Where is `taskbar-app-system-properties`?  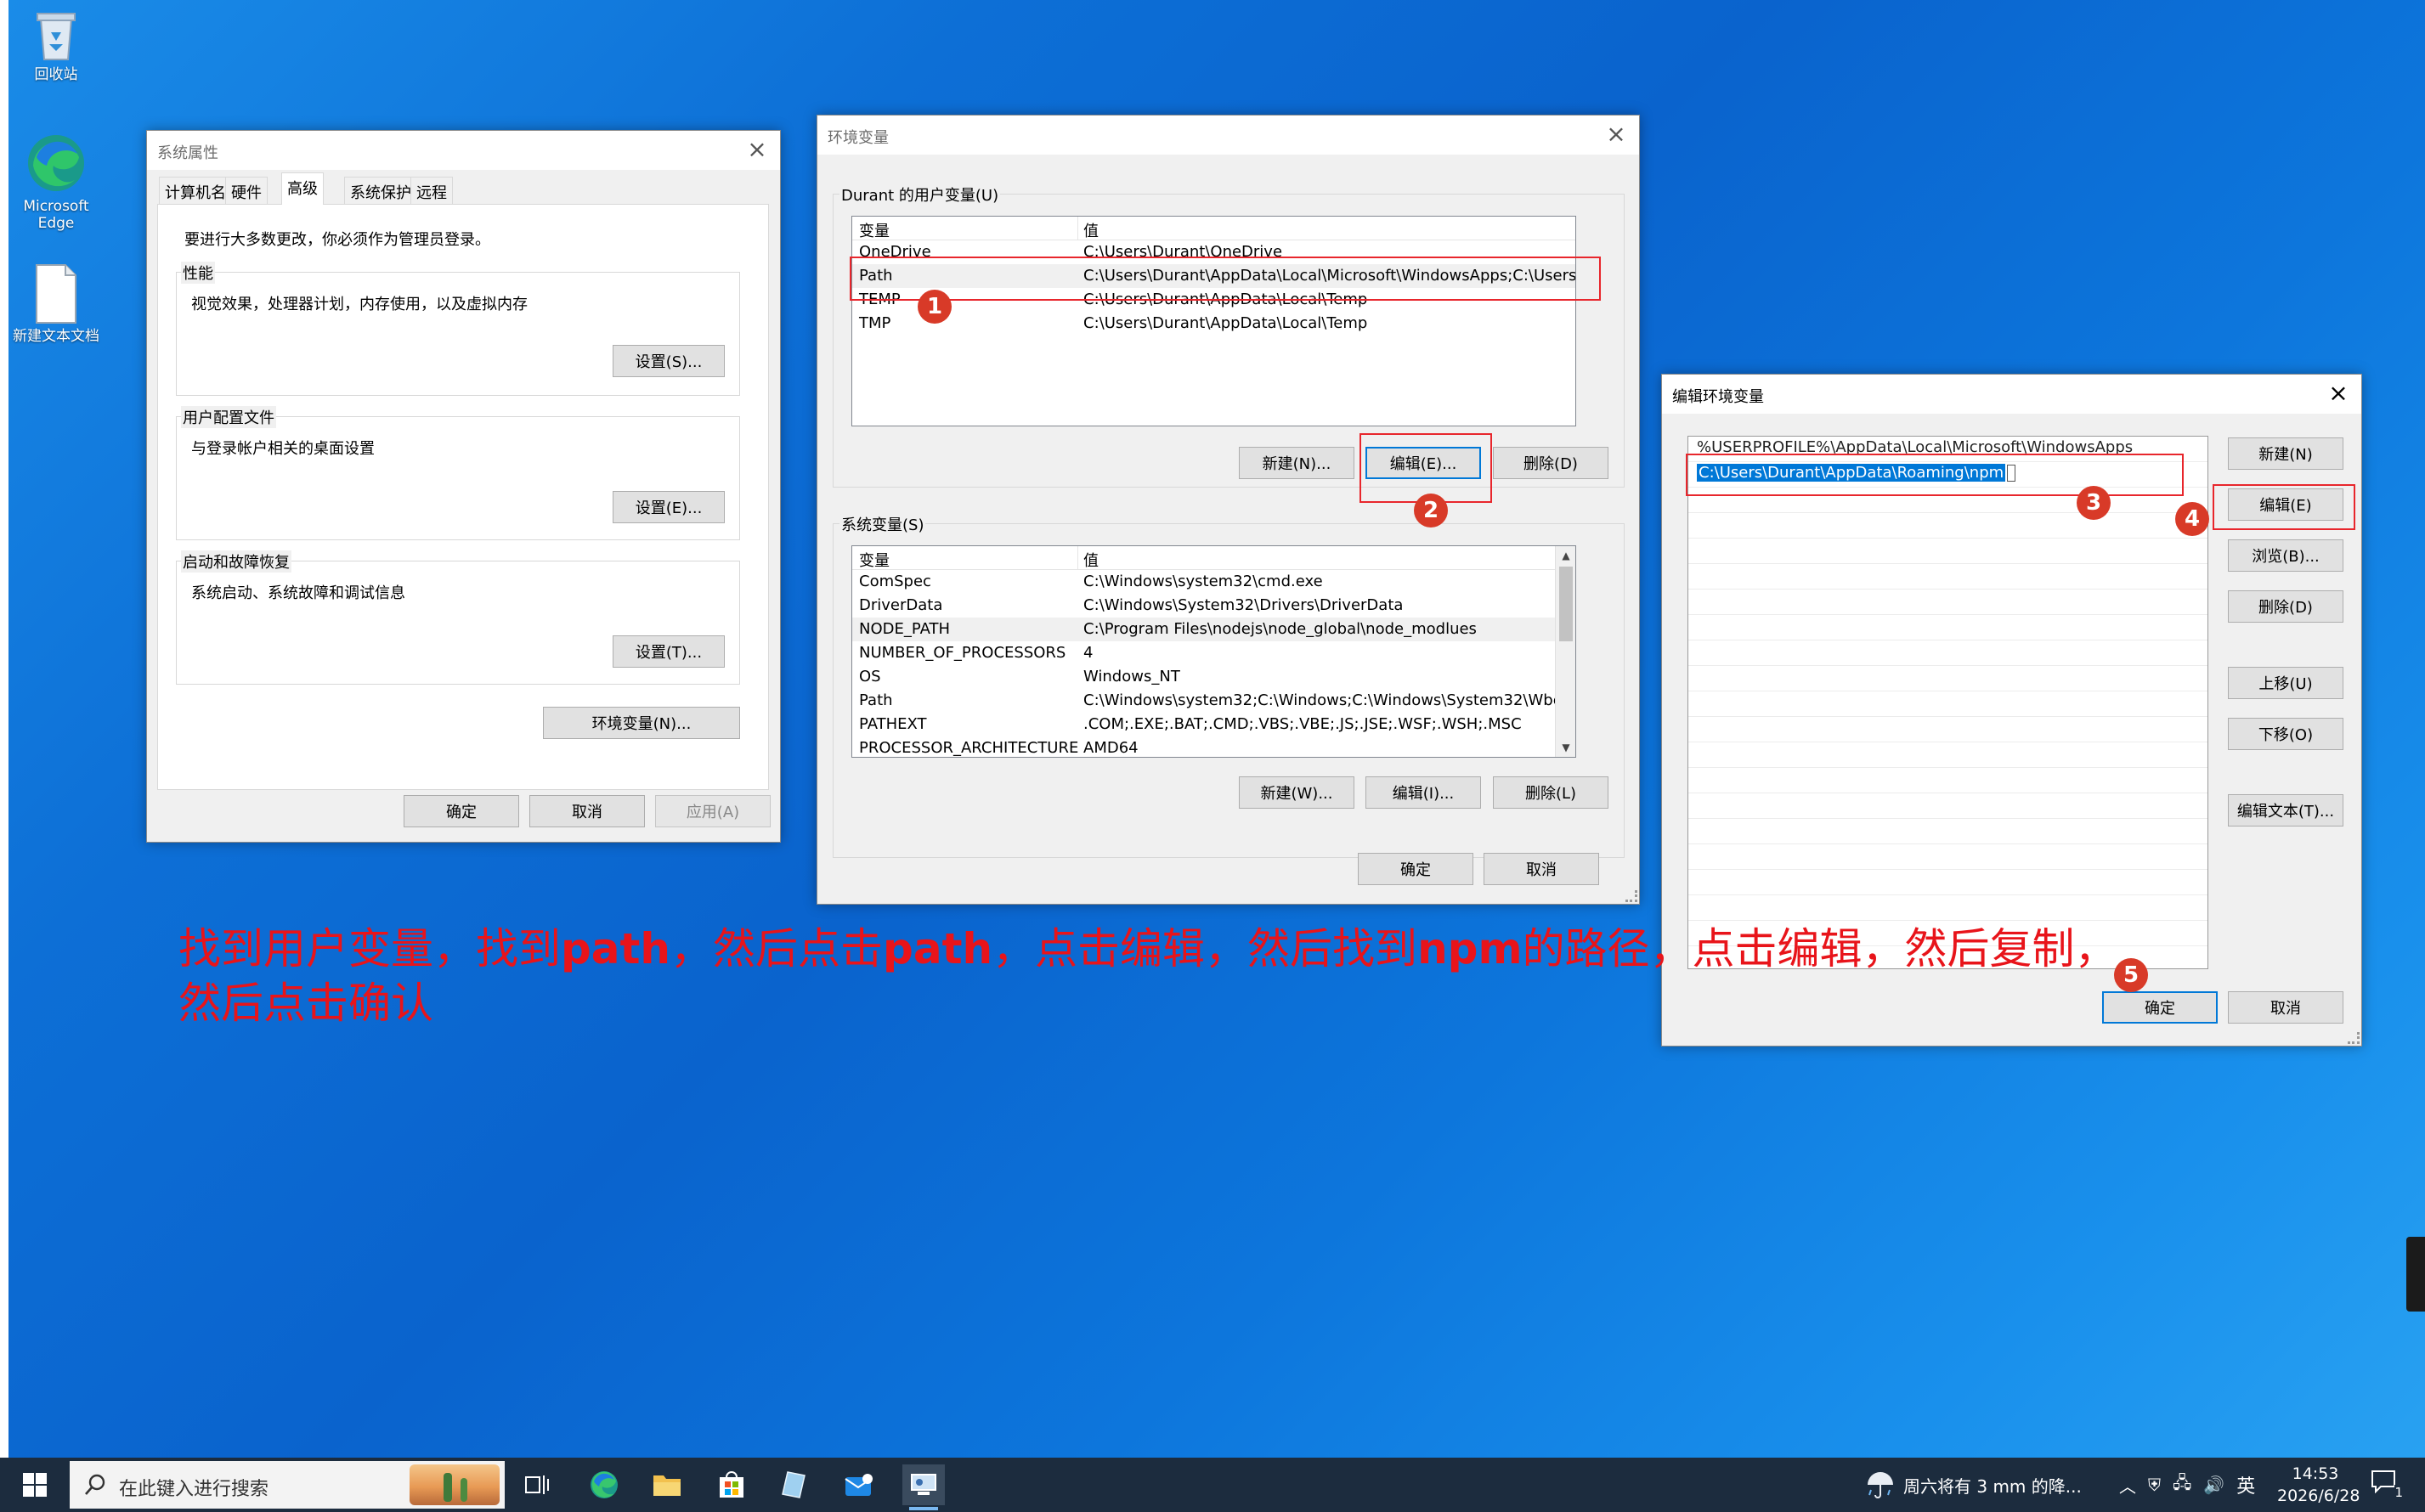
taskbar-app-system-properties is located at coordinates (923, 1487).